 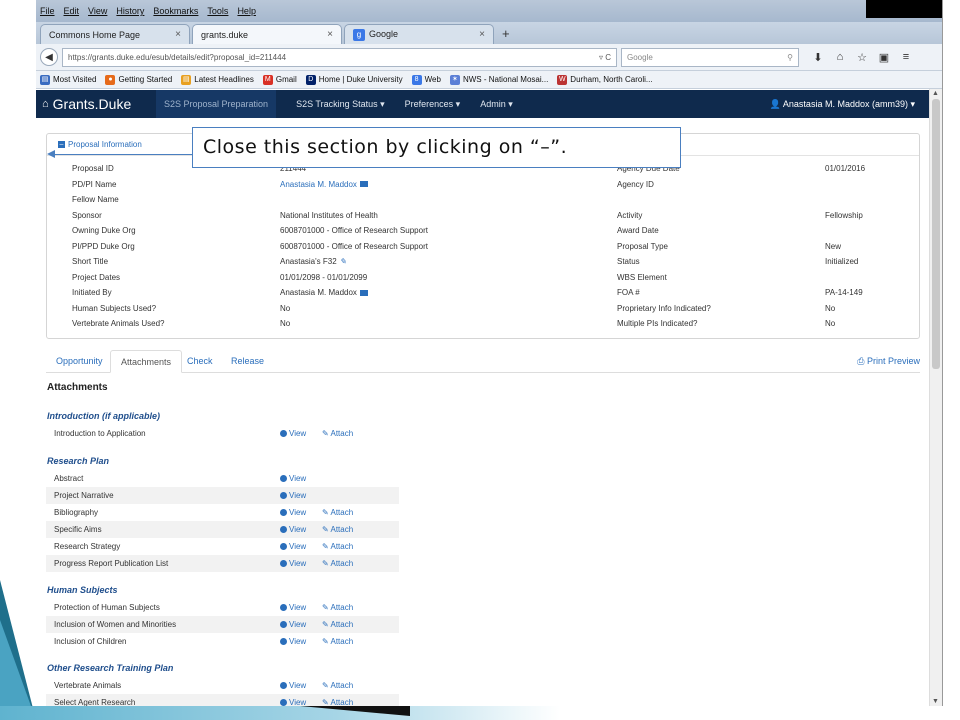 I want to click on nav-s2s-tracking-status: S2S Tracking Status ▾, so click(x=340, y=104).